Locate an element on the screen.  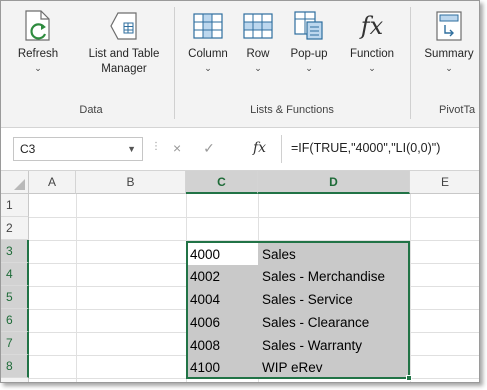
row-header-1: 1 is located at coordinates (15, 205).